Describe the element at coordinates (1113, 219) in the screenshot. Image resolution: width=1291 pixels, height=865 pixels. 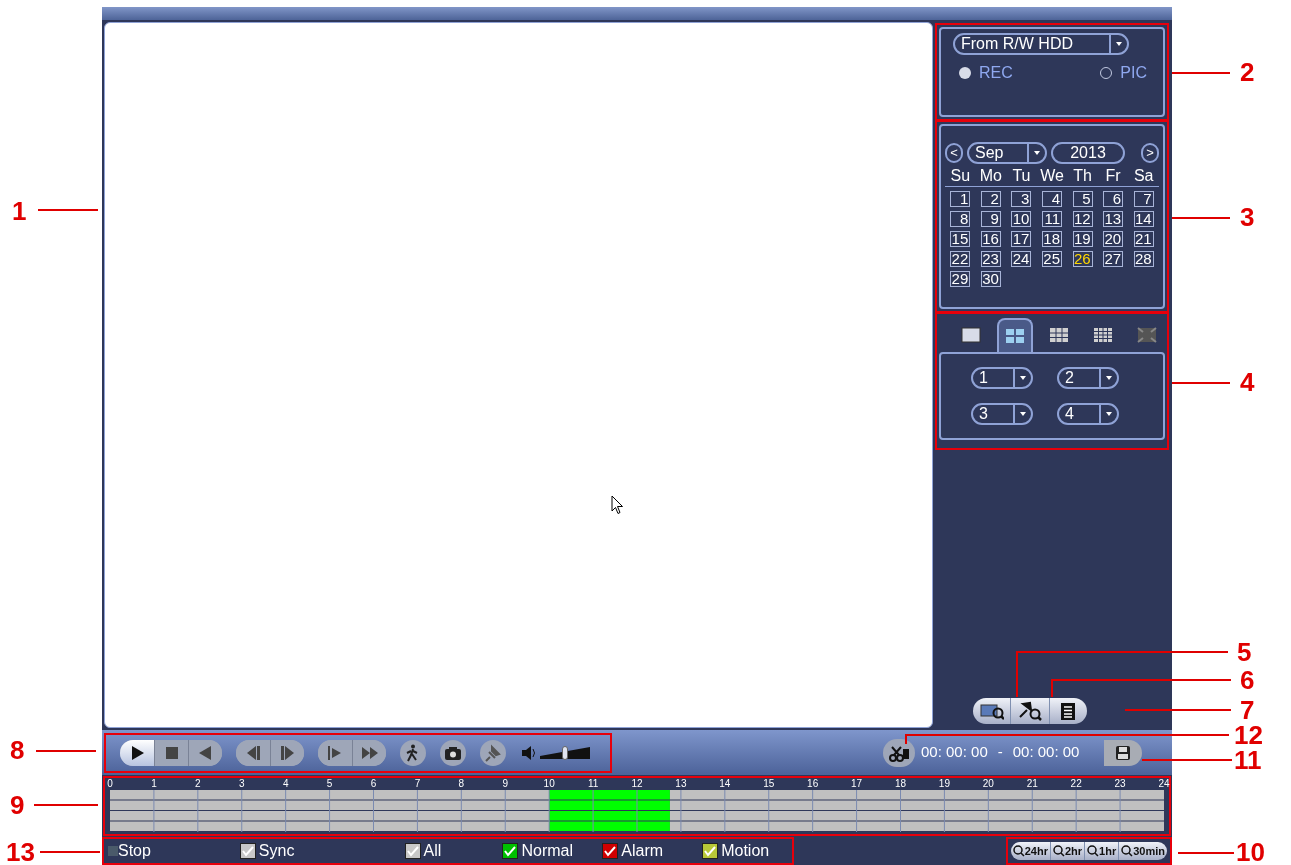
I see `calendar-day: 13` at that location.